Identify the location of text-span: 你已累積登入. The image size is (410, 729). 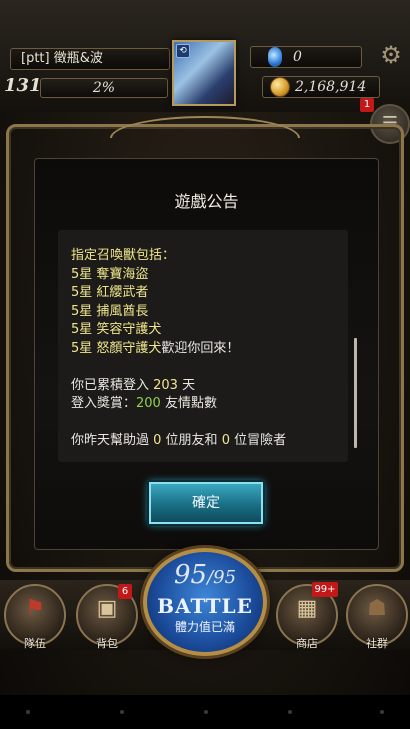
(112, 385).